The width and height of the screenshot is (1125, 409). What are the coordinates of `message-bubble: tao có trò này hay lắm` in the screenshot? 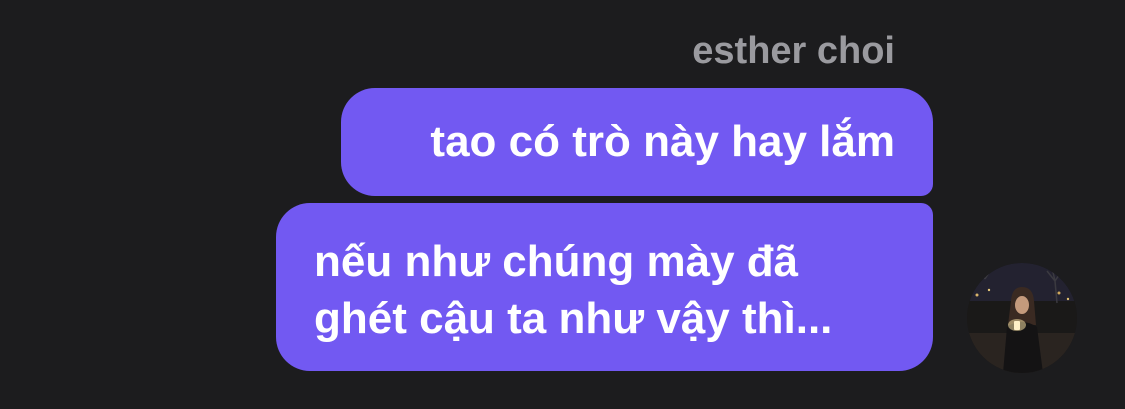 It's located at (637, 142).